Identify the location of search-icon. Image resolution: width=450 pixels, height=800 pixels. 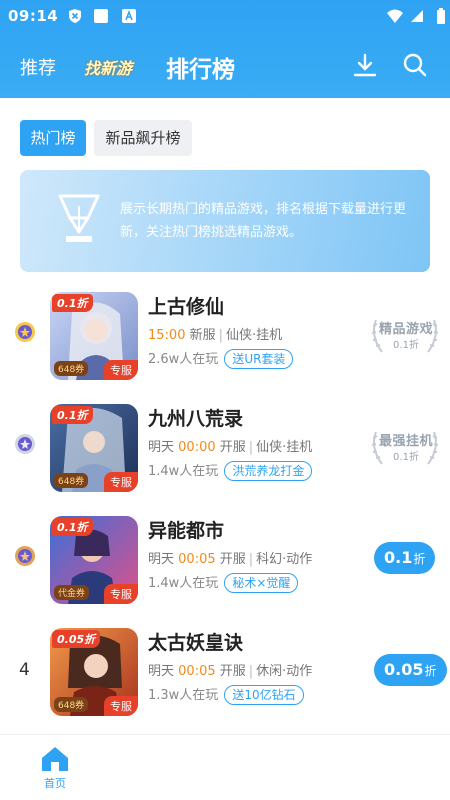
(415, 65).